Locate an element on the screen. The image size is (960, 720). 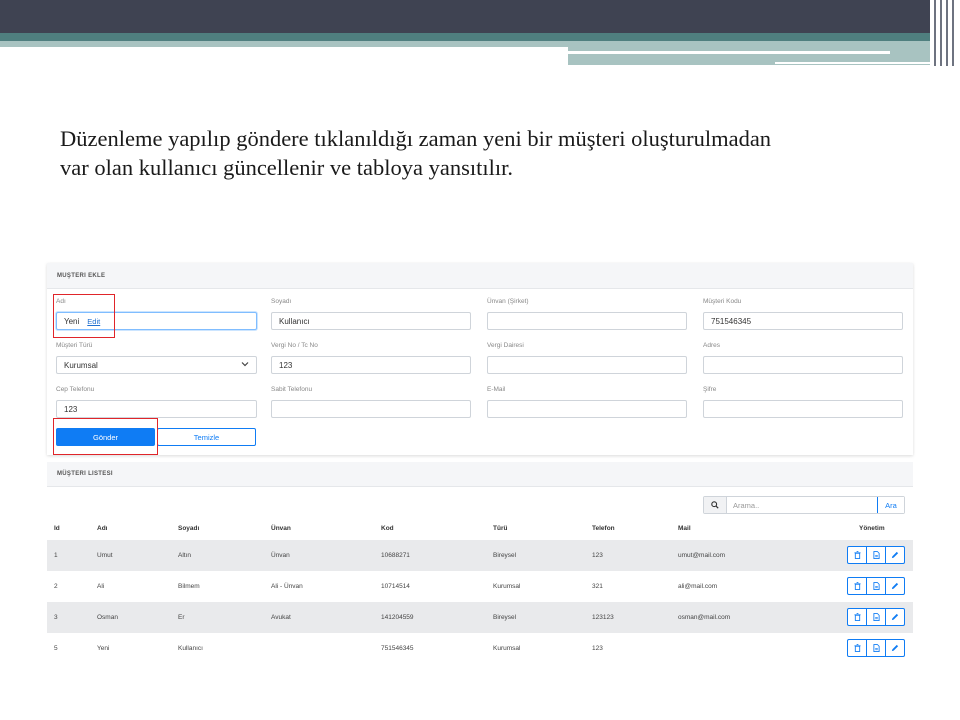
field-label: Şifre is located at coordinates (710, 389).